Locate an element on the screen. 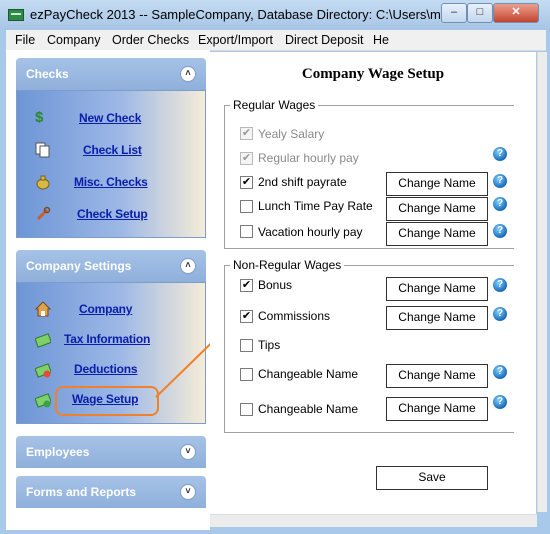  dollar-icon: $ is located at coordinates (39, 117).